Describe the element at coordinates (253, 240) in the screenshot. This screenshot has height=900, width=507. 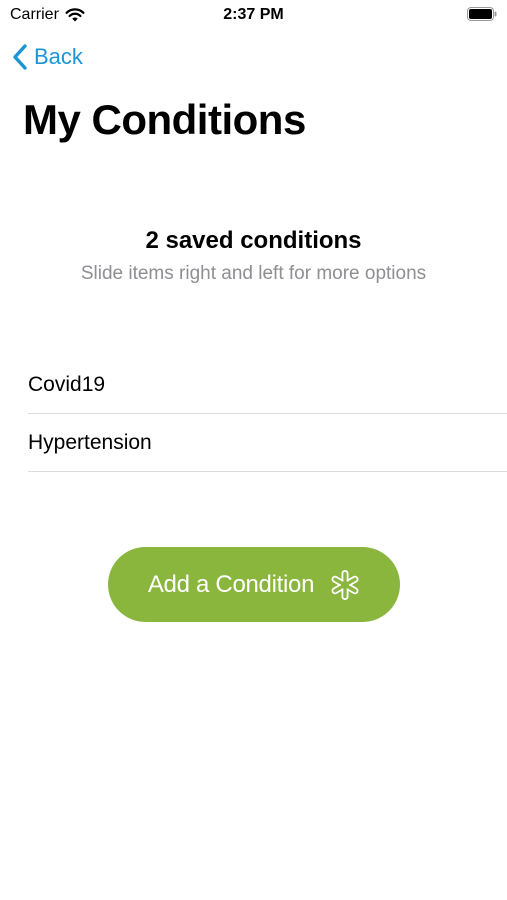
I see `saved-count-title: 2 saved conditions` at that location.